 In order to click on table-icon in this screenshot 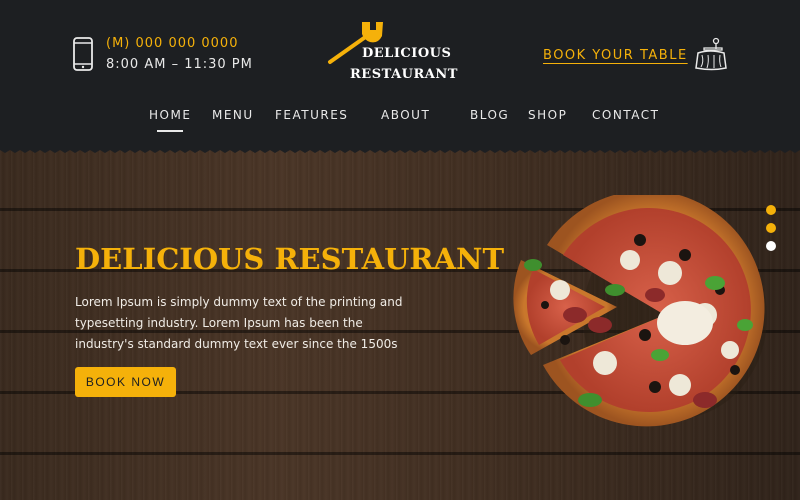, I will do `click(710, 54)`.